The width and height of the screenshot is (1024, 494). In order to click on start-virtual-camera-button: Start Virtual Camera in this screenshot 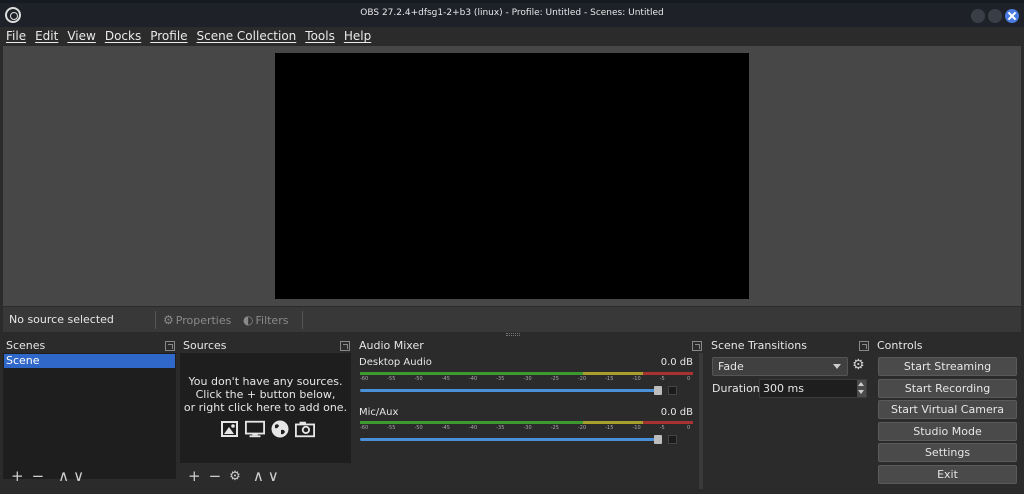, I will do `click(947, 409)`.